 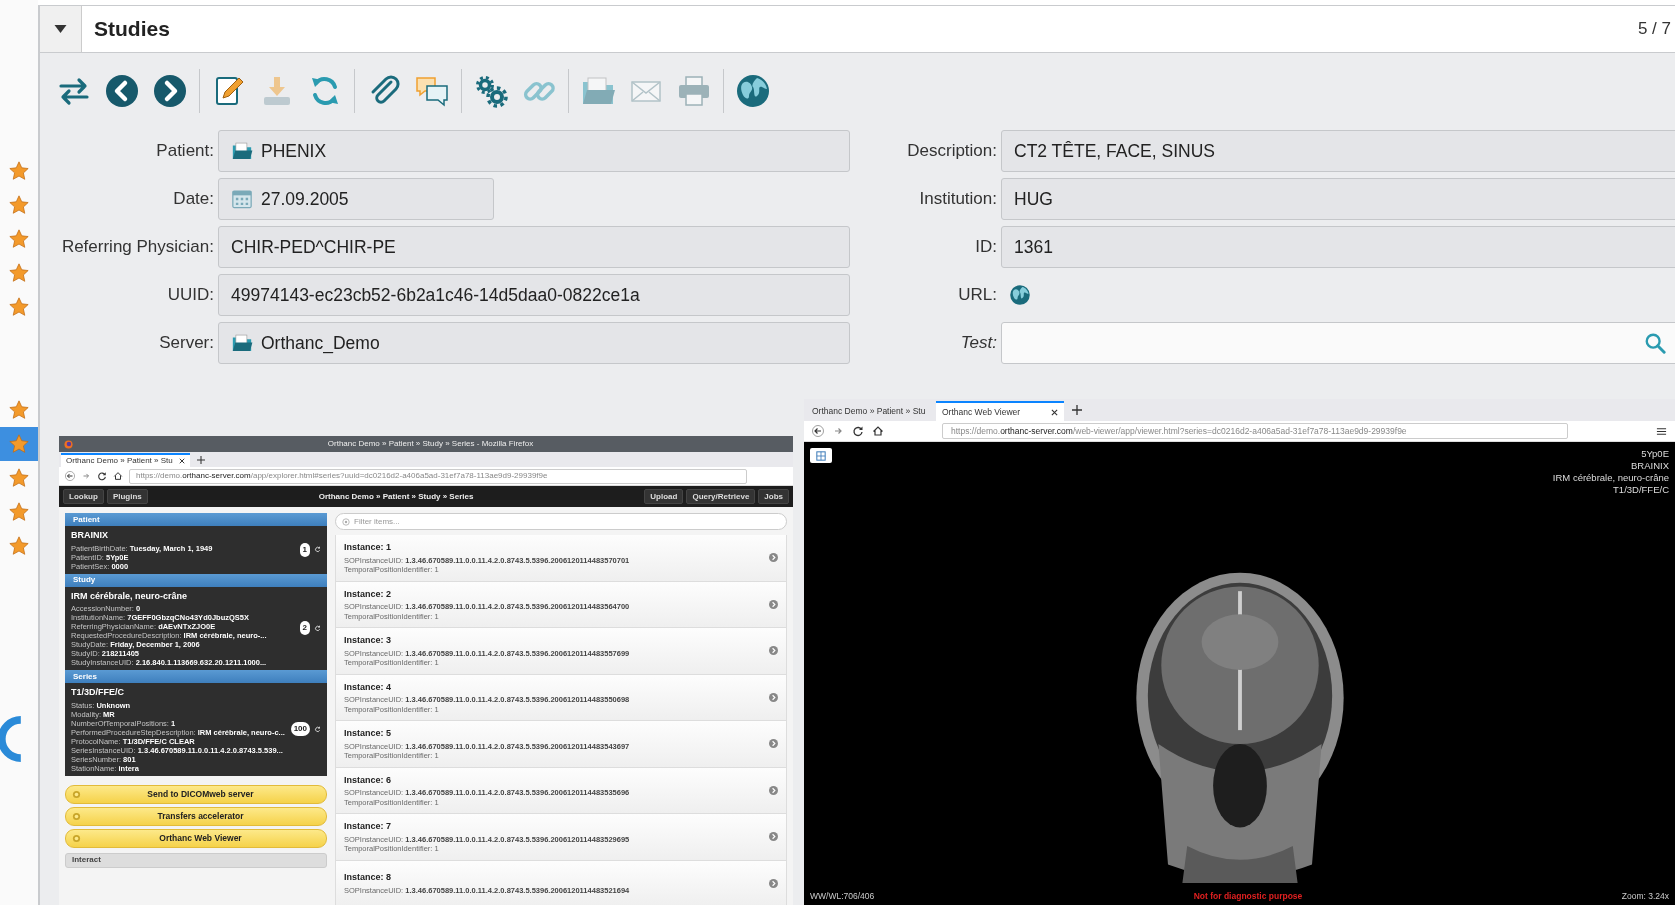 I want to click on form-field: HUG, so click(x=1338, y=199).